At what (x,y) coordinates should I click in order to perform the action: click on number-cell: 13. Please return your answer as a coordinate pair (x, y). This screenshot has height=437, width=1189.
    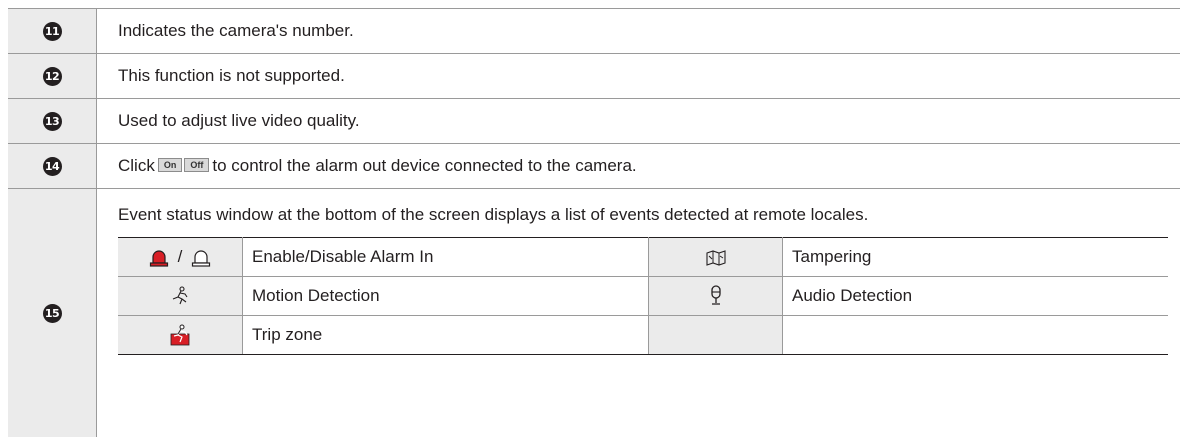
    Looking at the image, I should click on (52, 121).